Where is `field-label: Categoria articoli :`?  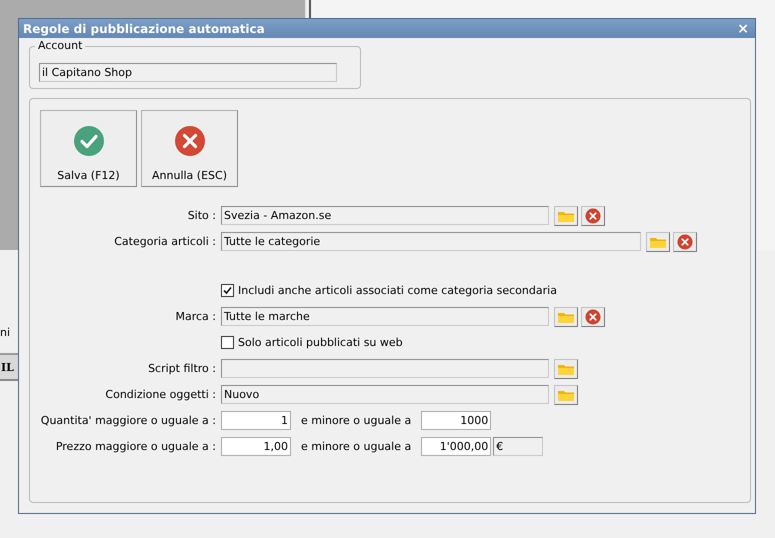 field-label: Categoria articoli : is located at coordinates (164, 241).